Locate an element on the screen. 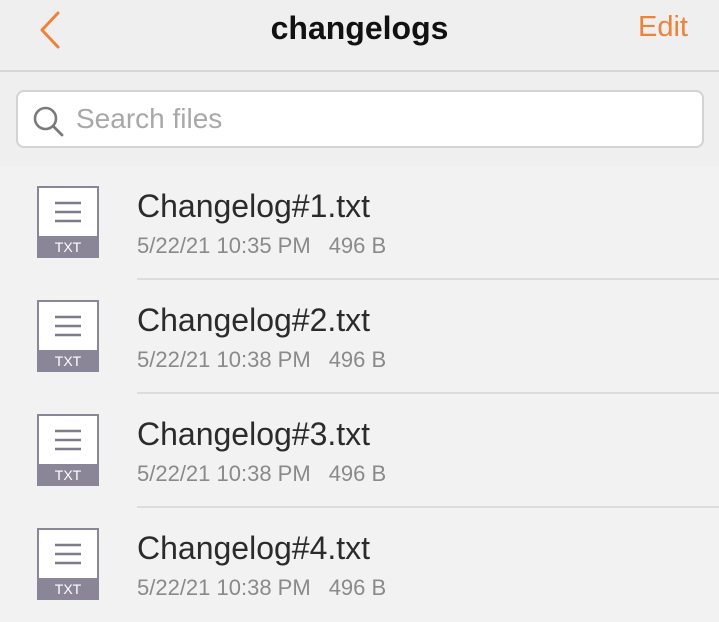  navigation-bar: changelogs Edit is located at coordinates (359, 36).